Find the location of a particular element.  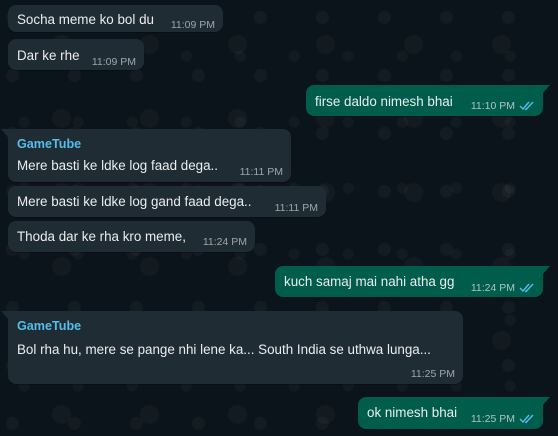

message-bubble-incoming: Dar ke rhe 11:09 PM is located at coordinates (76, 54).